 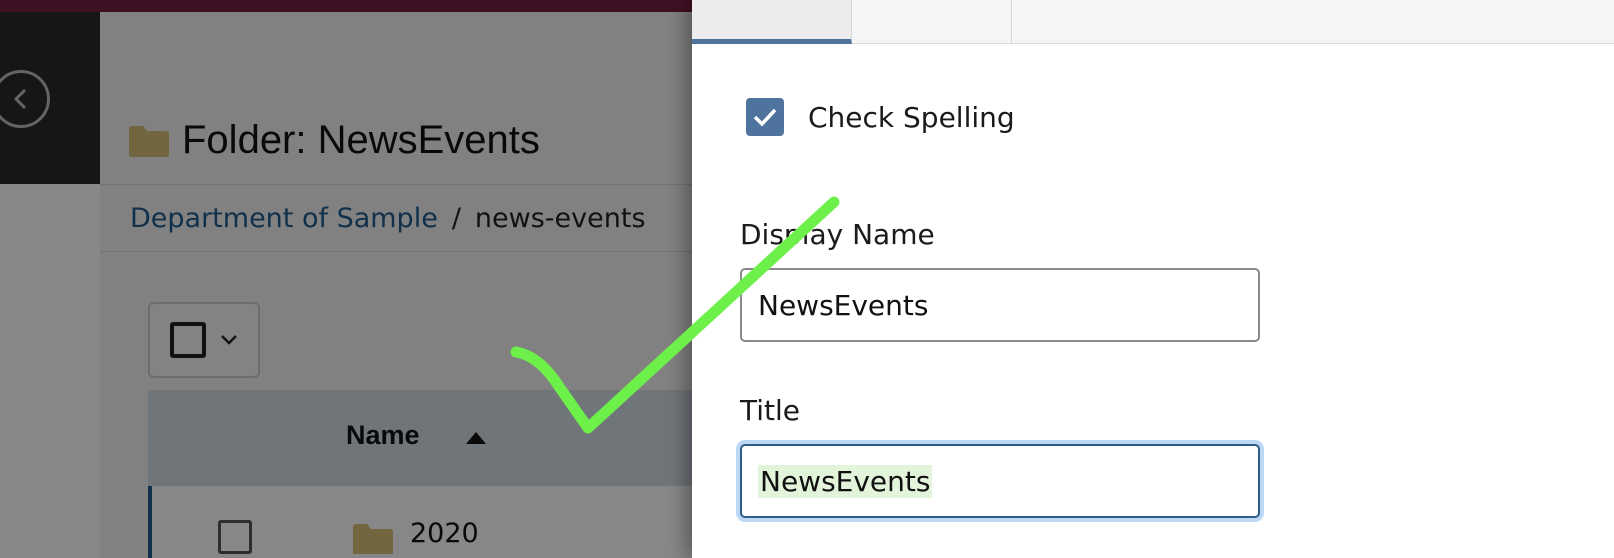 I want to click on title-label: Title, so click(x=770, y=410).